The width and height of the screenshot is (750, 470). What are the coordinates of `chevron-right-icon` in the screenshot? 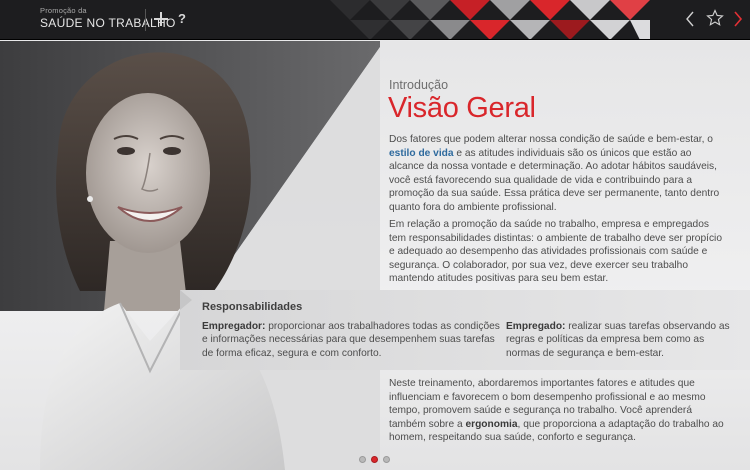 It's located at (738, 19).